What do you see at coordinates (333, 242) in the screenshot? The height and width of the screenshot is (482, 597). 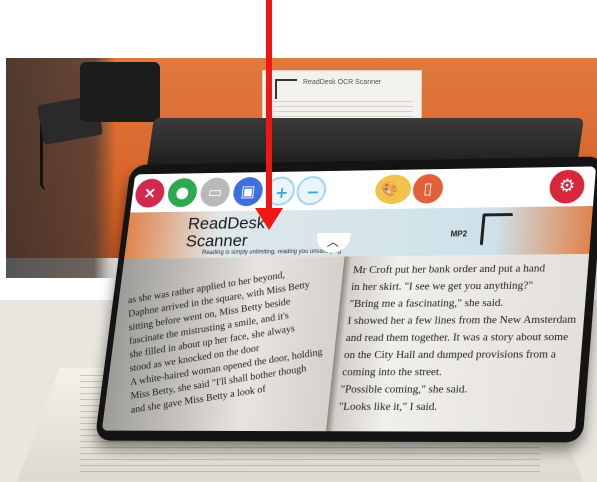 I see `chevron-up-icon: ︿` at bounding box center [333, 242].